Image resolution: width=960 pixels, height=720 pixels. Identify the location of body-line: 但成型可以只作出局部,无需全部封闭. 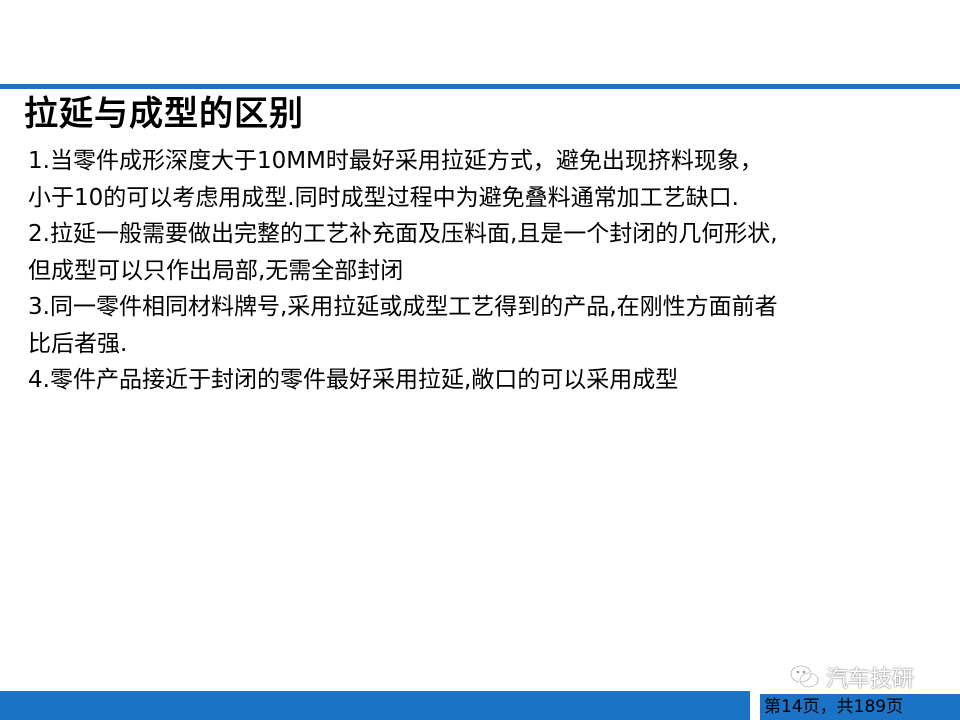
(216, 270).